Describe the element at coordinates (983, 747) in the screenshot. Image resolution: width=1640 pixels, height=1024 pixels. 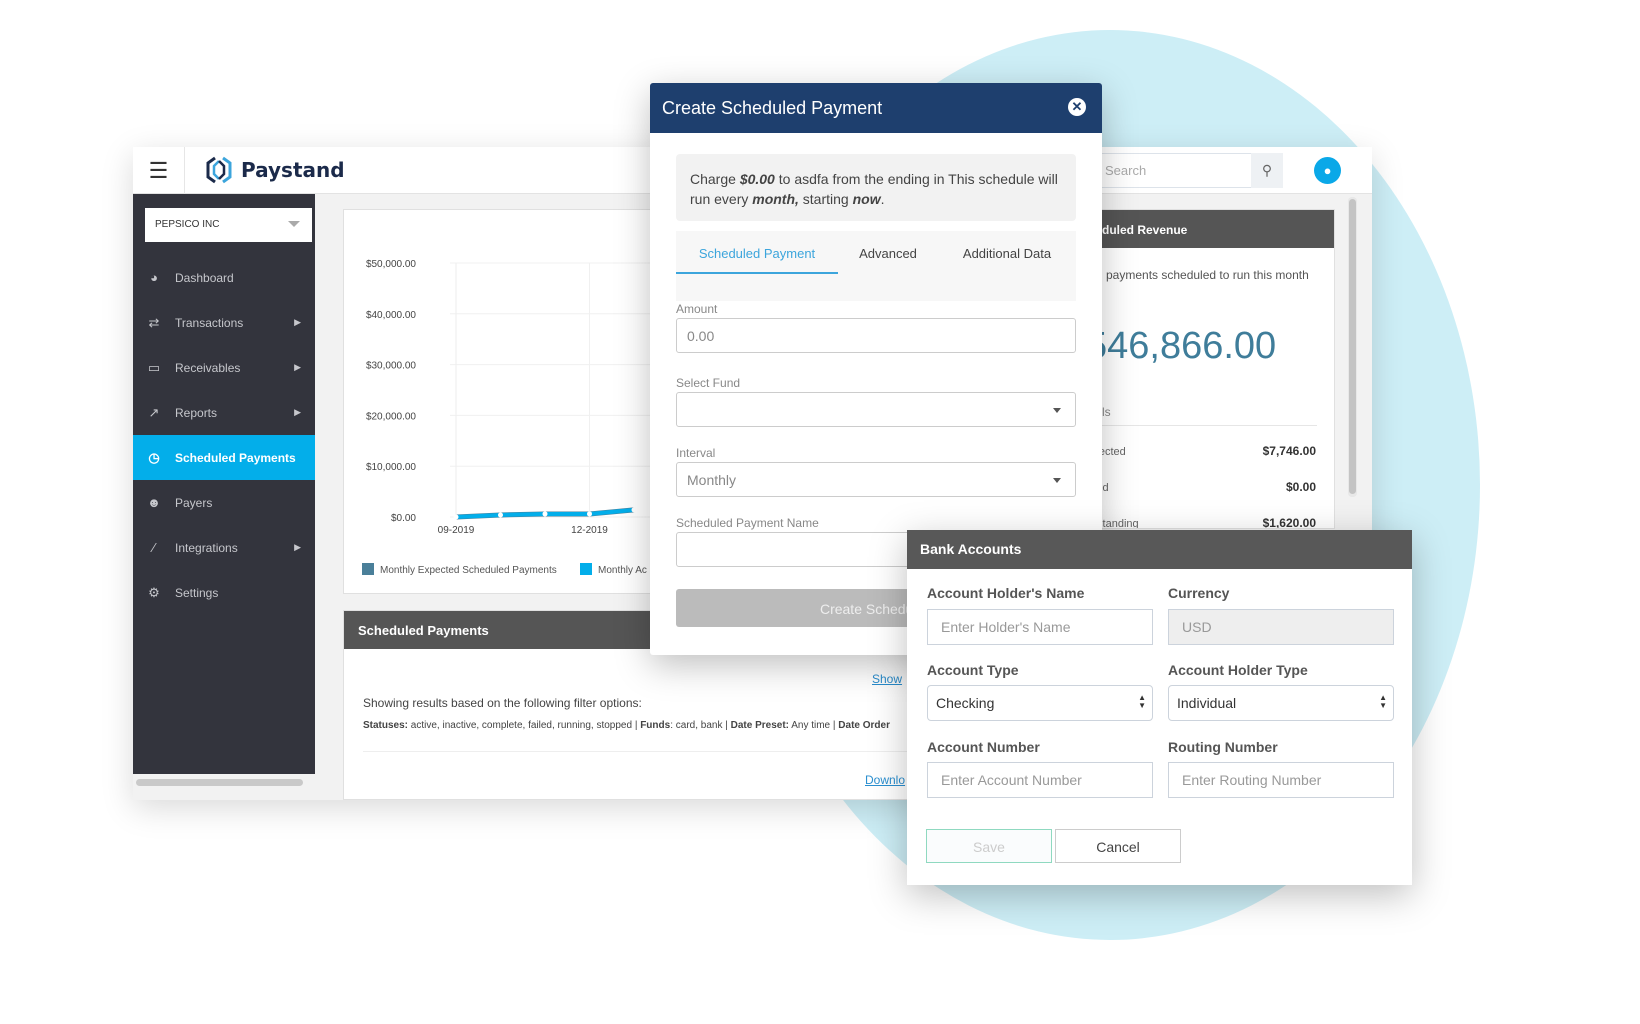
I see `account-number-label: Account Number` at that location.